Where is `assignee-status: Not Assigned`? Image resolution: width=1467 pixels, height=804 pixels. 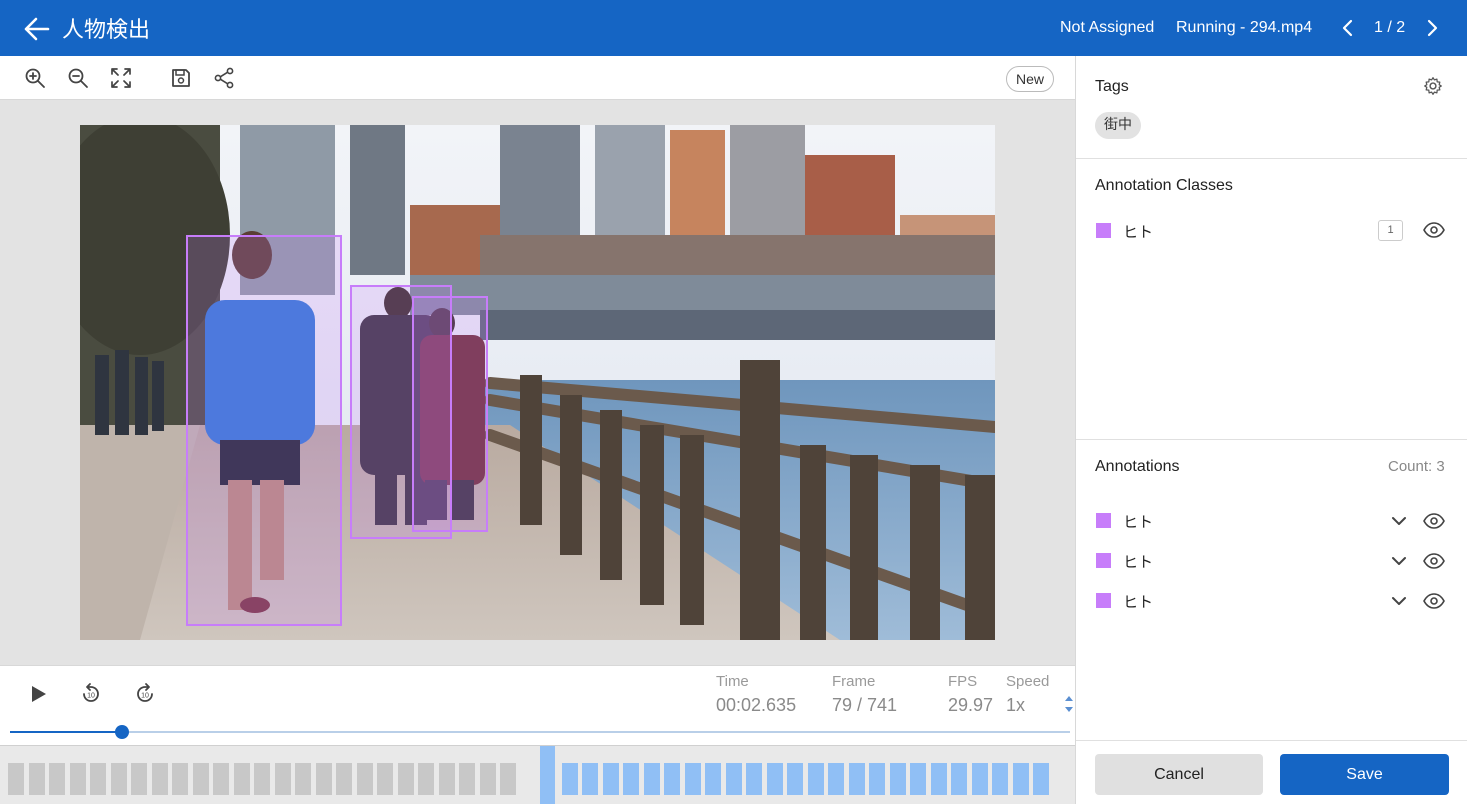
assignee-status: Not Assigned is located at coordinates (1107, 28).